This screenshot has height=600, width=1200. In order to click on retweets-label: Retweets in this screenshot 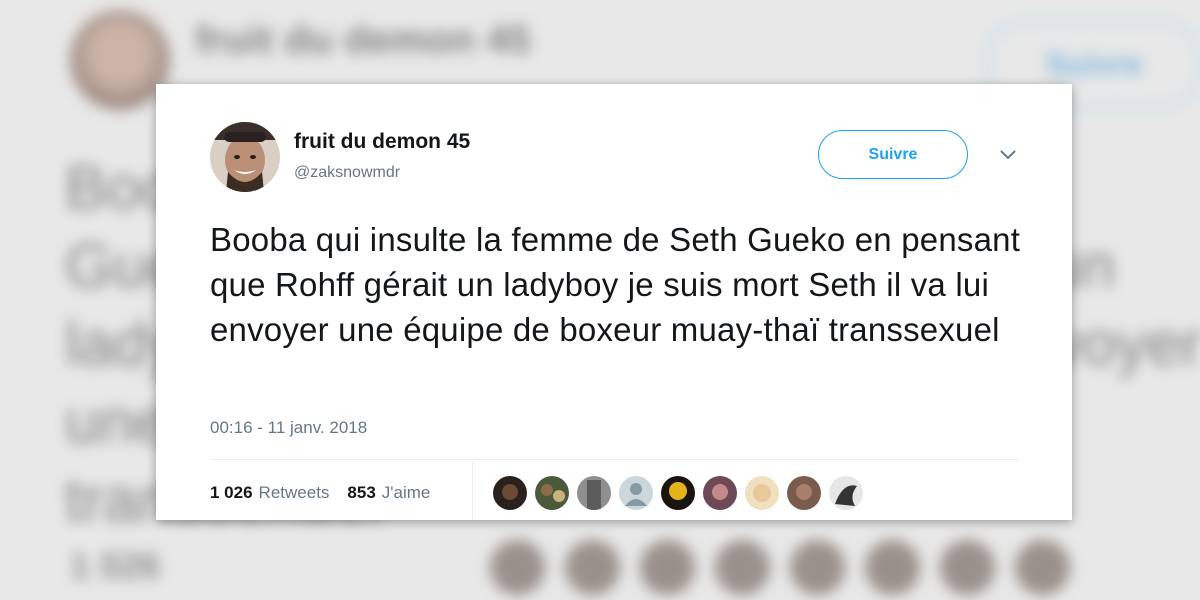, I will do `click(294, 492)`.